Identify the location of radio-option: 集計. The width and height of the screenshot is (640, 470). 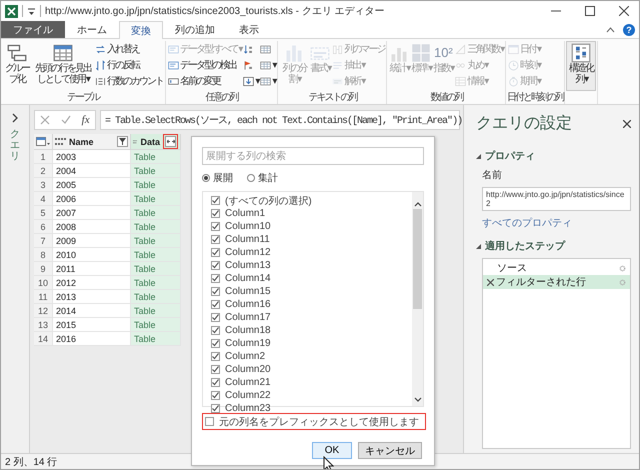
(262, 178).